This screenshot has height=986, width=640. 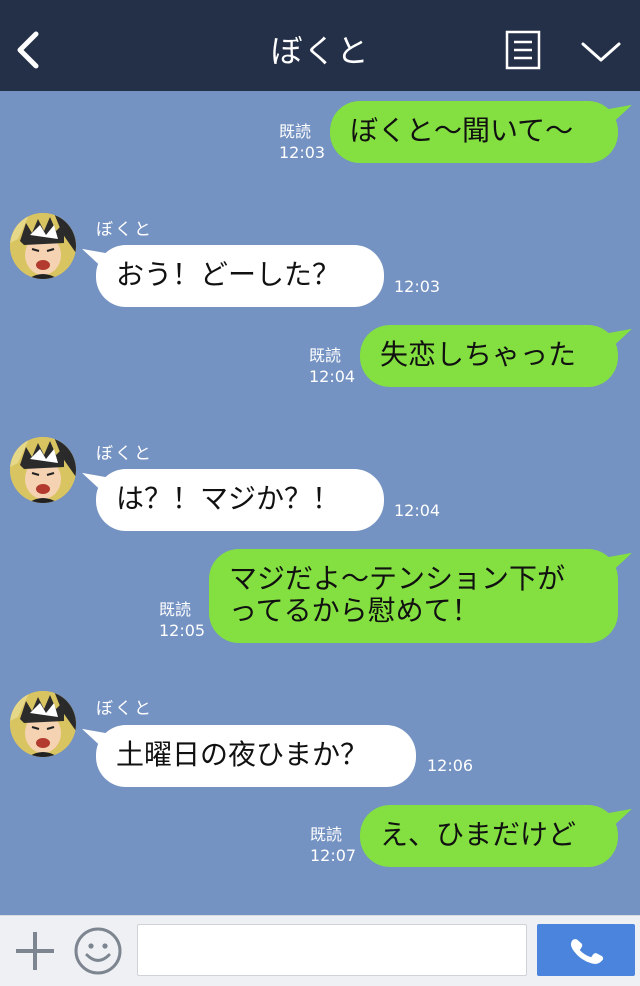 I want to click on message-bubble-outgoing: ぼくと〜聞いて〜, so click(x=474, y=132).